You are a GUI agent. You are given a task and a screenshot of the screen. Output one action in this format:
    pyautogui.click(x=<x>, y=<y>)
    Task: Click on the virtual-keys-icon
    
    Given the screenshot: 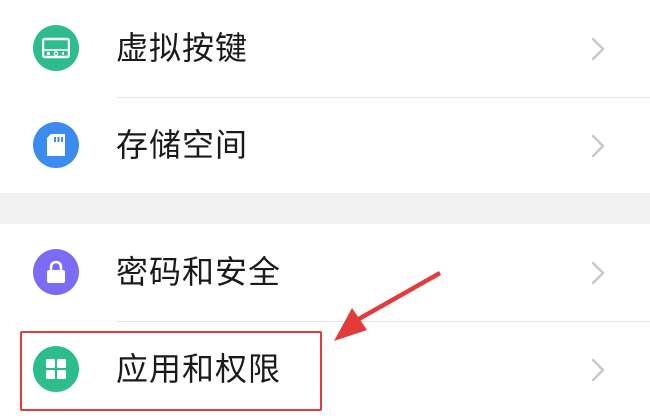 What is the action you would take?
    pyautogui.click(x=56, y=48)
    